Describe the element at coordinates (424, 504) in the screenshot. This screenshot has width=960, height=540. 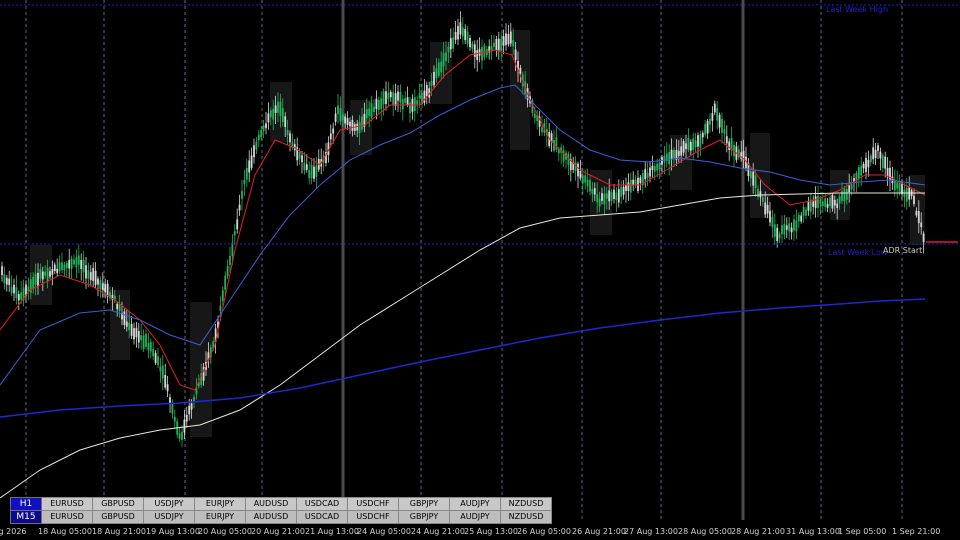
I see `symbol-button-gbpjpy: GBPJPY` at that location.